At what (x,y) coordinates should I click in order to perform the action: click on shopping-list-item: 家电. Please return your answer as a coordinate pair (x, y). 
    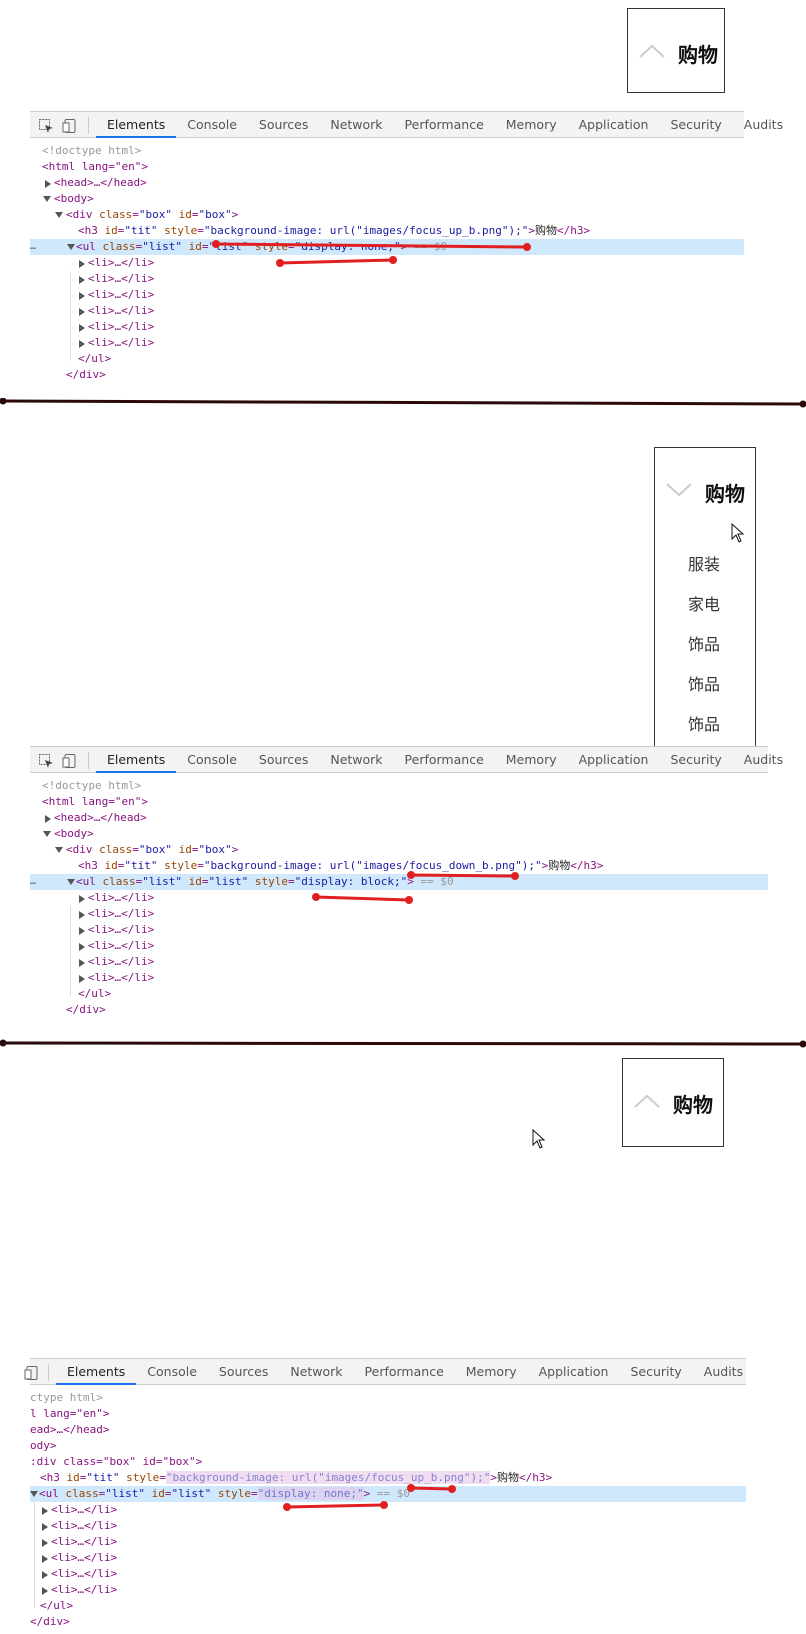
    Looking at the image, I should click on (705, 605).